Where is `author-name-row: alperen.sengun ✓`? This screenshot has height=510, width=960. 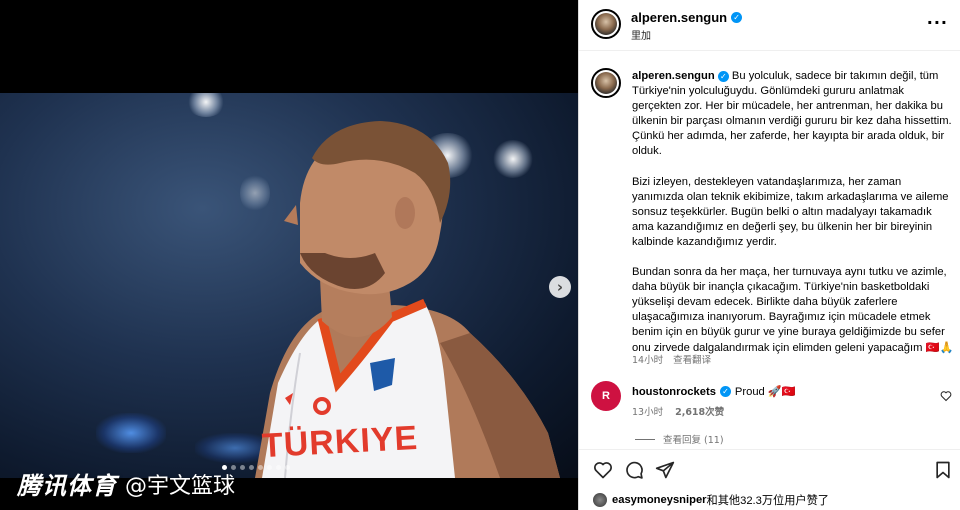
author-name-row: alperen.sengun ✓ is located at coordinates (687, 17).